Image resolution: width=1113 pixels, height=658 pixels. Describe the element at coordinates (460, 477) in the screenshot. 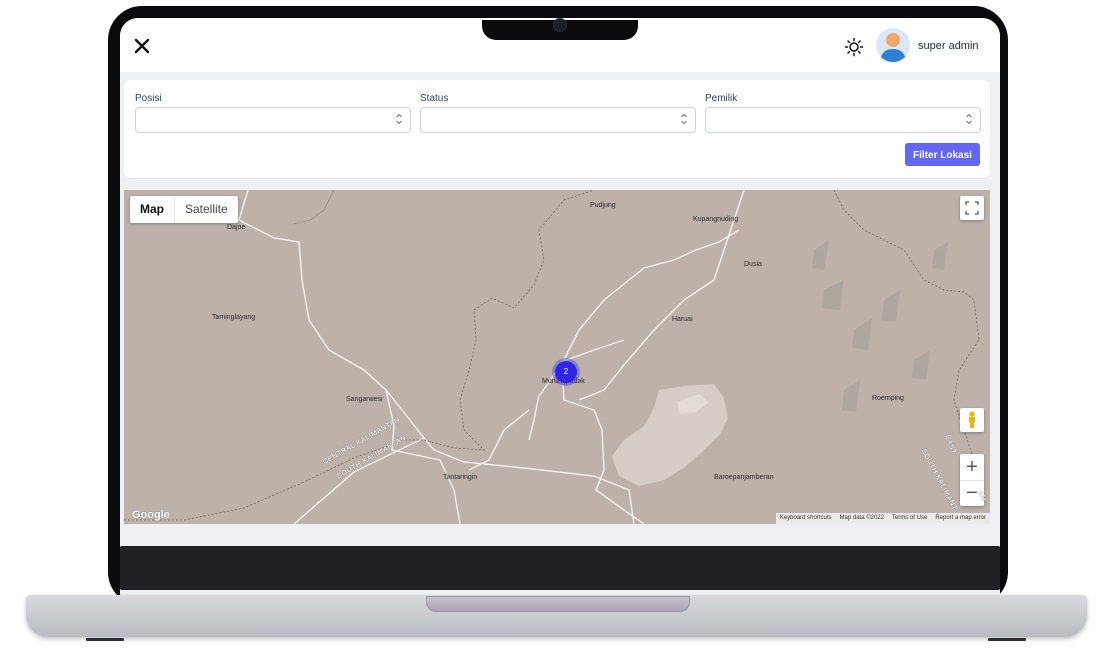

I see `place-label: Tantaringin` at that location.